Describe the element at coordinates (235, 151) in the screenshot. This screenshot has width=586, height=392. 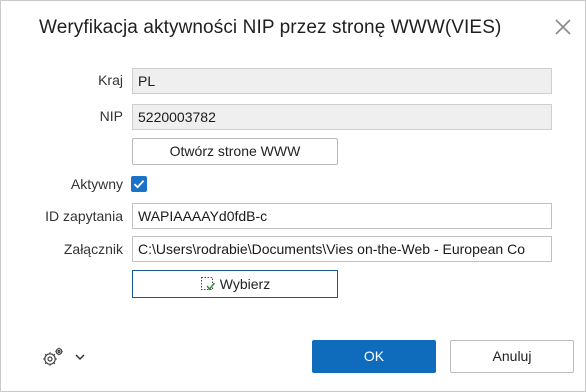
I see `open-www-button: Otwórz strone WWW` at that location.